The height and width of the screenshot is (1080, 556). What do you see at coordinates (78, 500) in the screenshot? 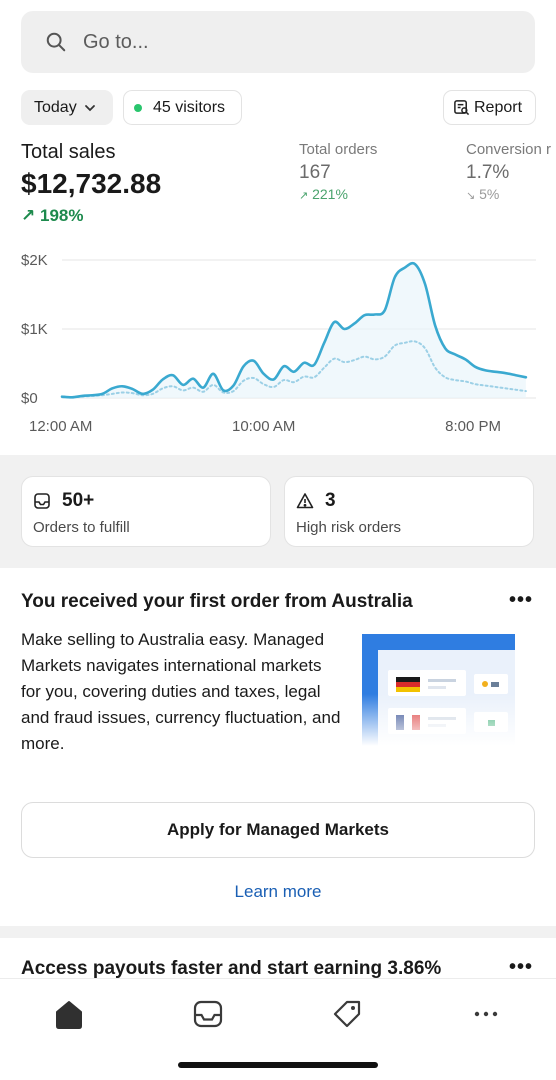
I see `orders-to-fulfill-value: 50+` at bounding box center [78, 500].